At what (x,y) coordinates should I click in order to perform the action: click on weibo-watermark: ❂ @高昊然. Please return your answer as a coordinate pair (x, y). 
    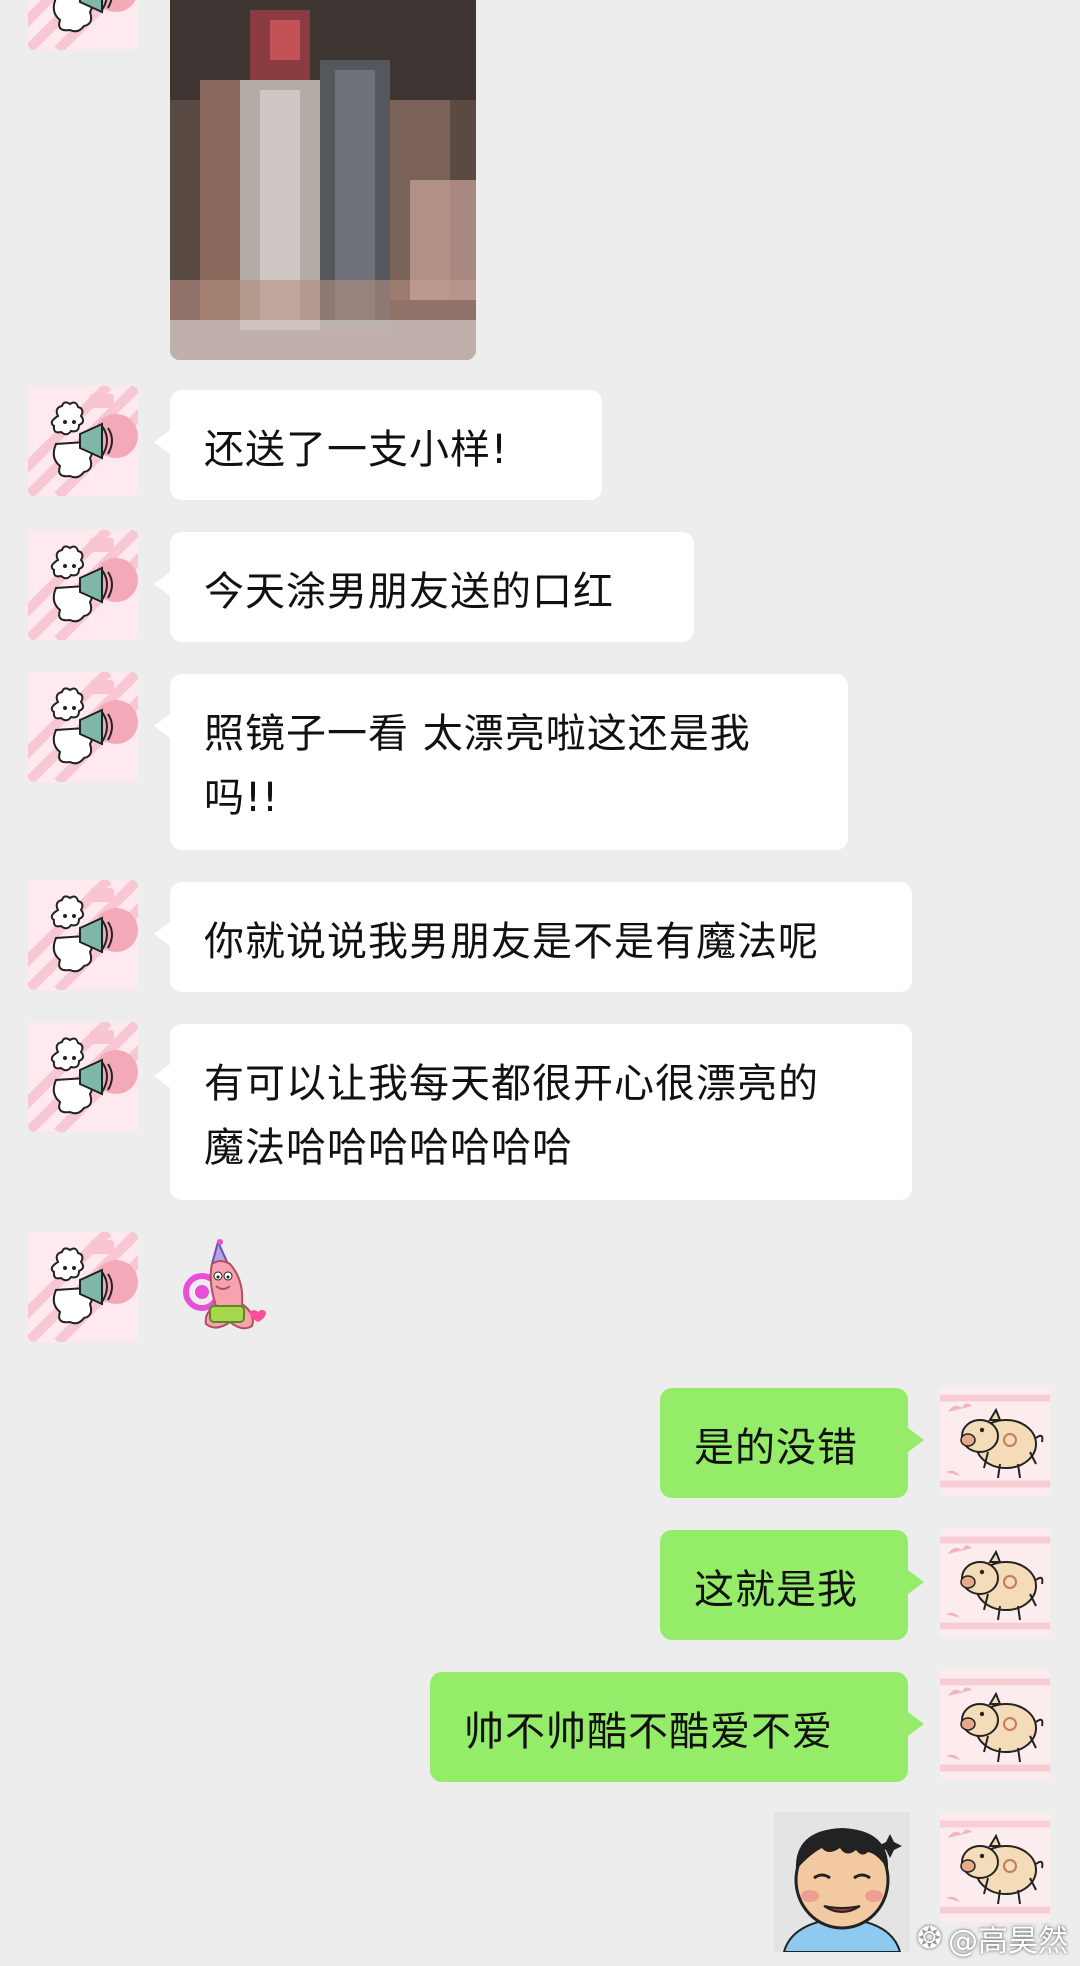
    Looking at the image, I should click on (992, 1938).